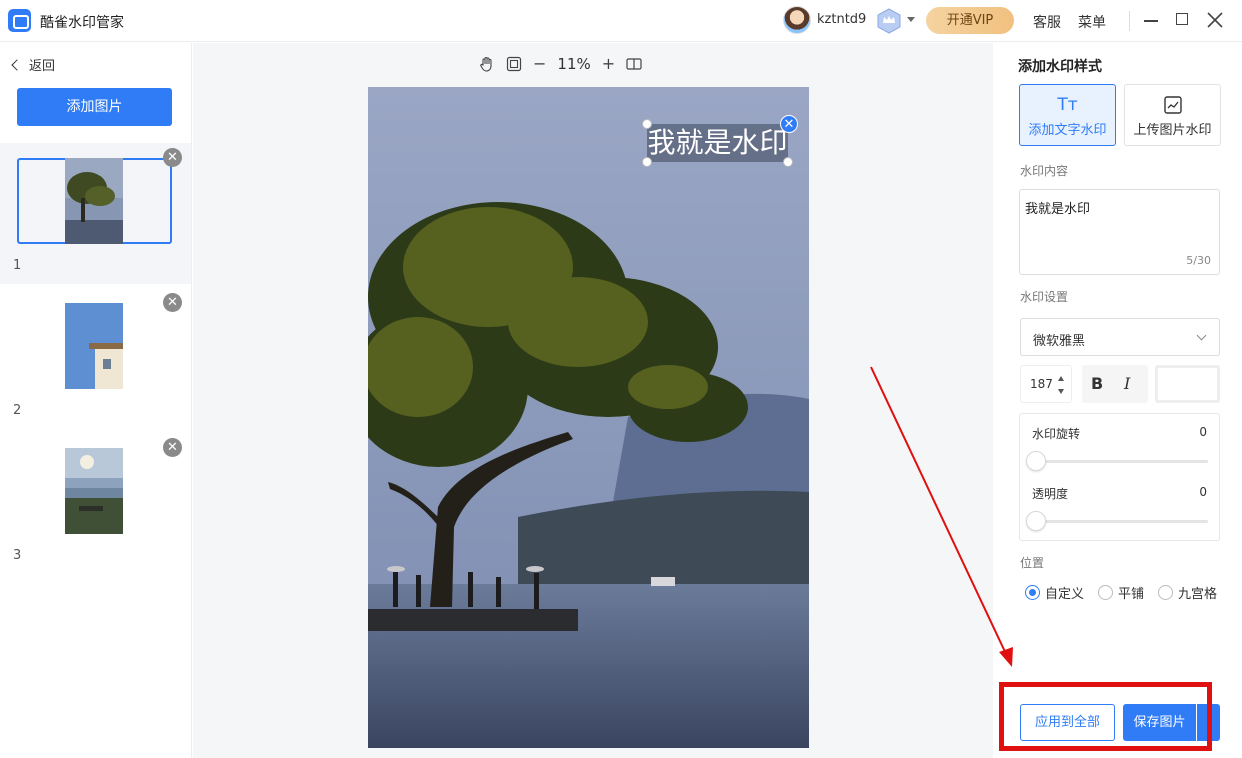  I want to click on zoom-out-button: −, so click(539, 64).